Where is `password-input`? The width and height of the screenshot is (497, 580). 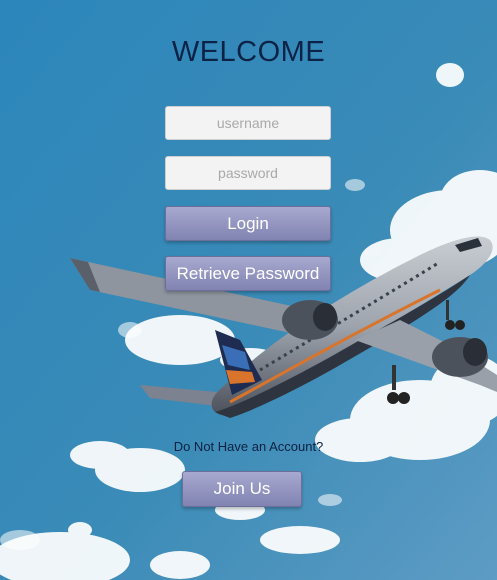
password-input is located at coordinates (248, 173).